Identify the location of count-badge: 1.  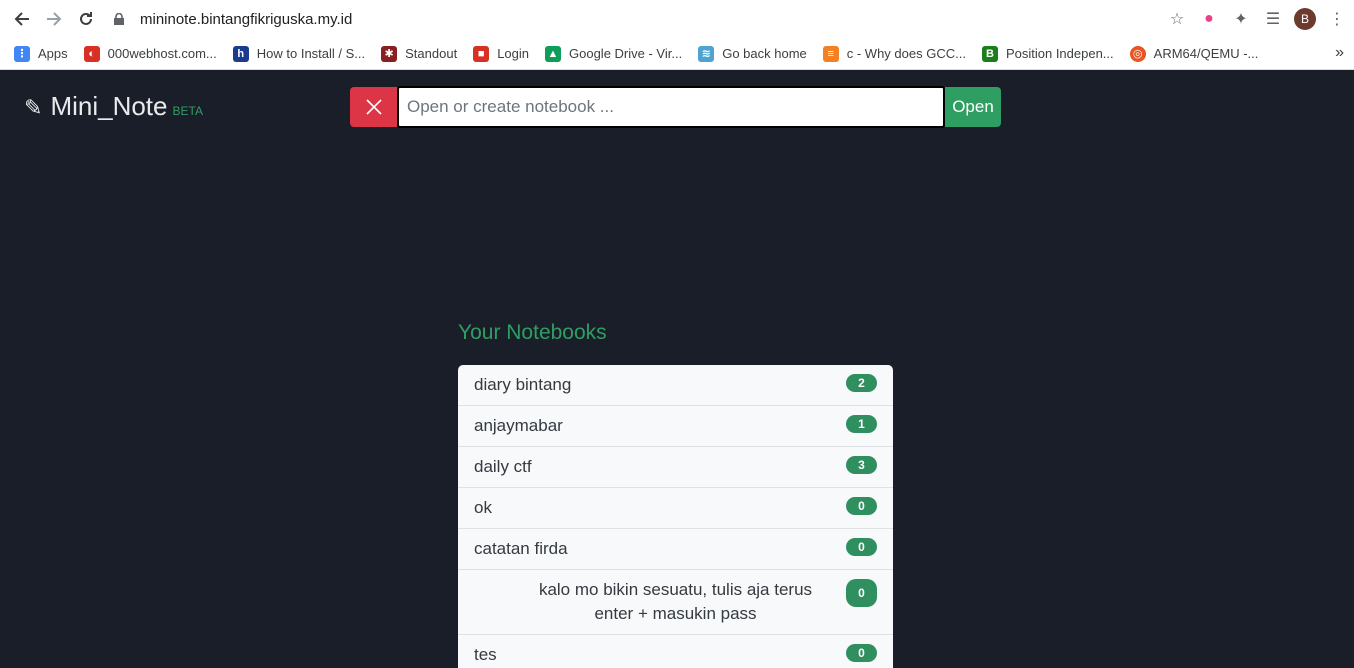
(861, 424).